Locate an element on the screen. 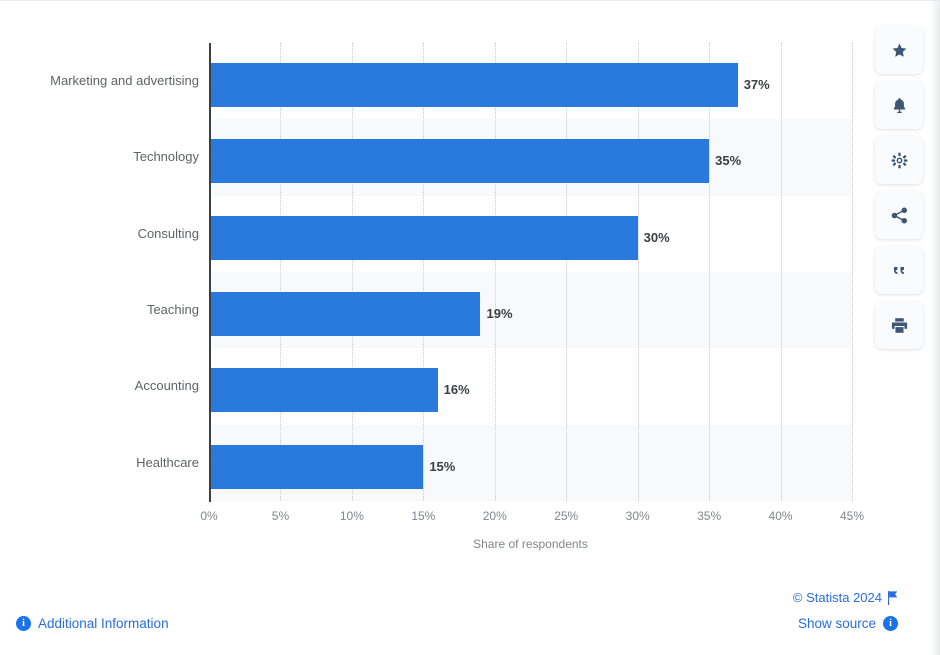 The width and height of the screenshot is (940, 655). bell-icon is located at coordinates (899, 105).